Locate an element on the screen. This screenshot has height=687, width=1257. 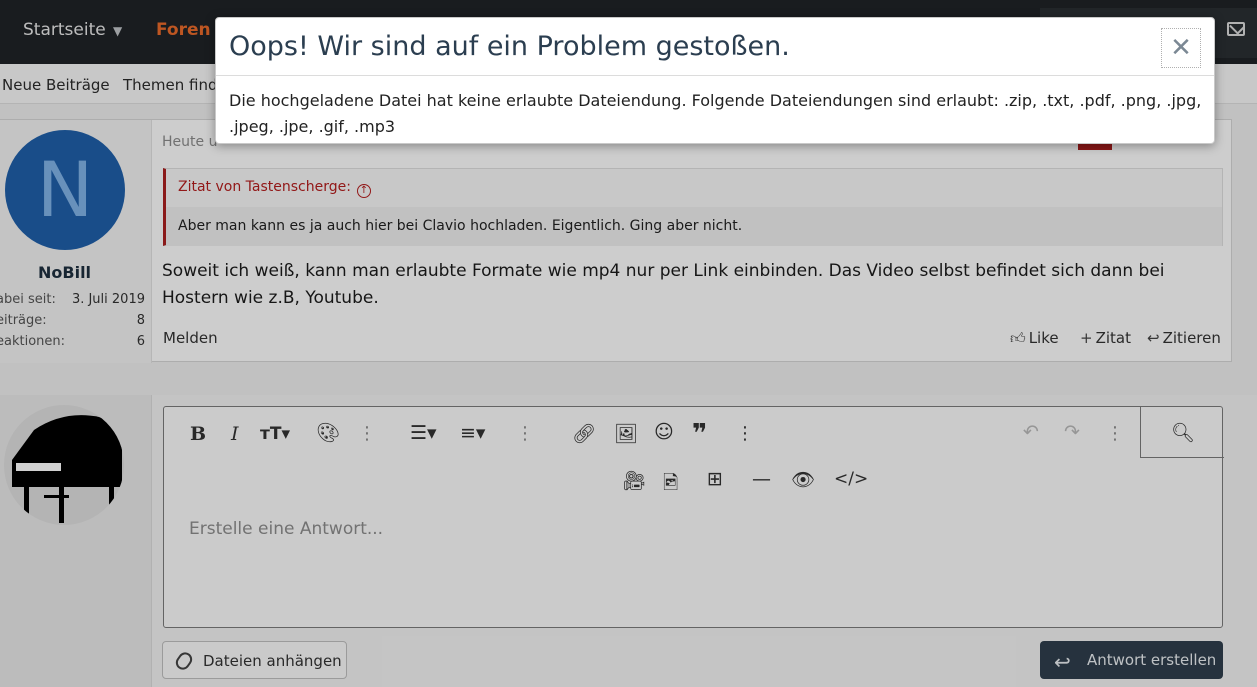
error-dialog-title: Oops! Wir sind auf ein Problem gestoßen. is located at coordinates (509, 46).